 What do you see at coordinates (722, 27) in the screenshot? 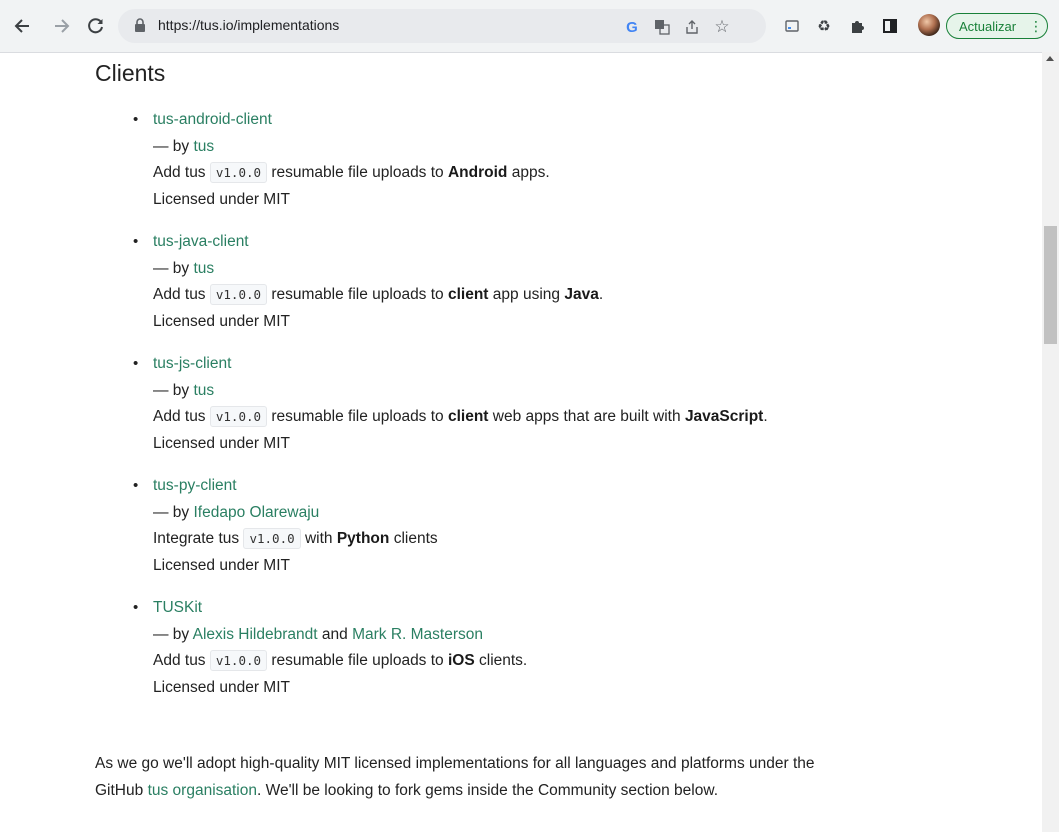
I see `bookmark-star-icon: ☆` at bounding box center [722, 27].